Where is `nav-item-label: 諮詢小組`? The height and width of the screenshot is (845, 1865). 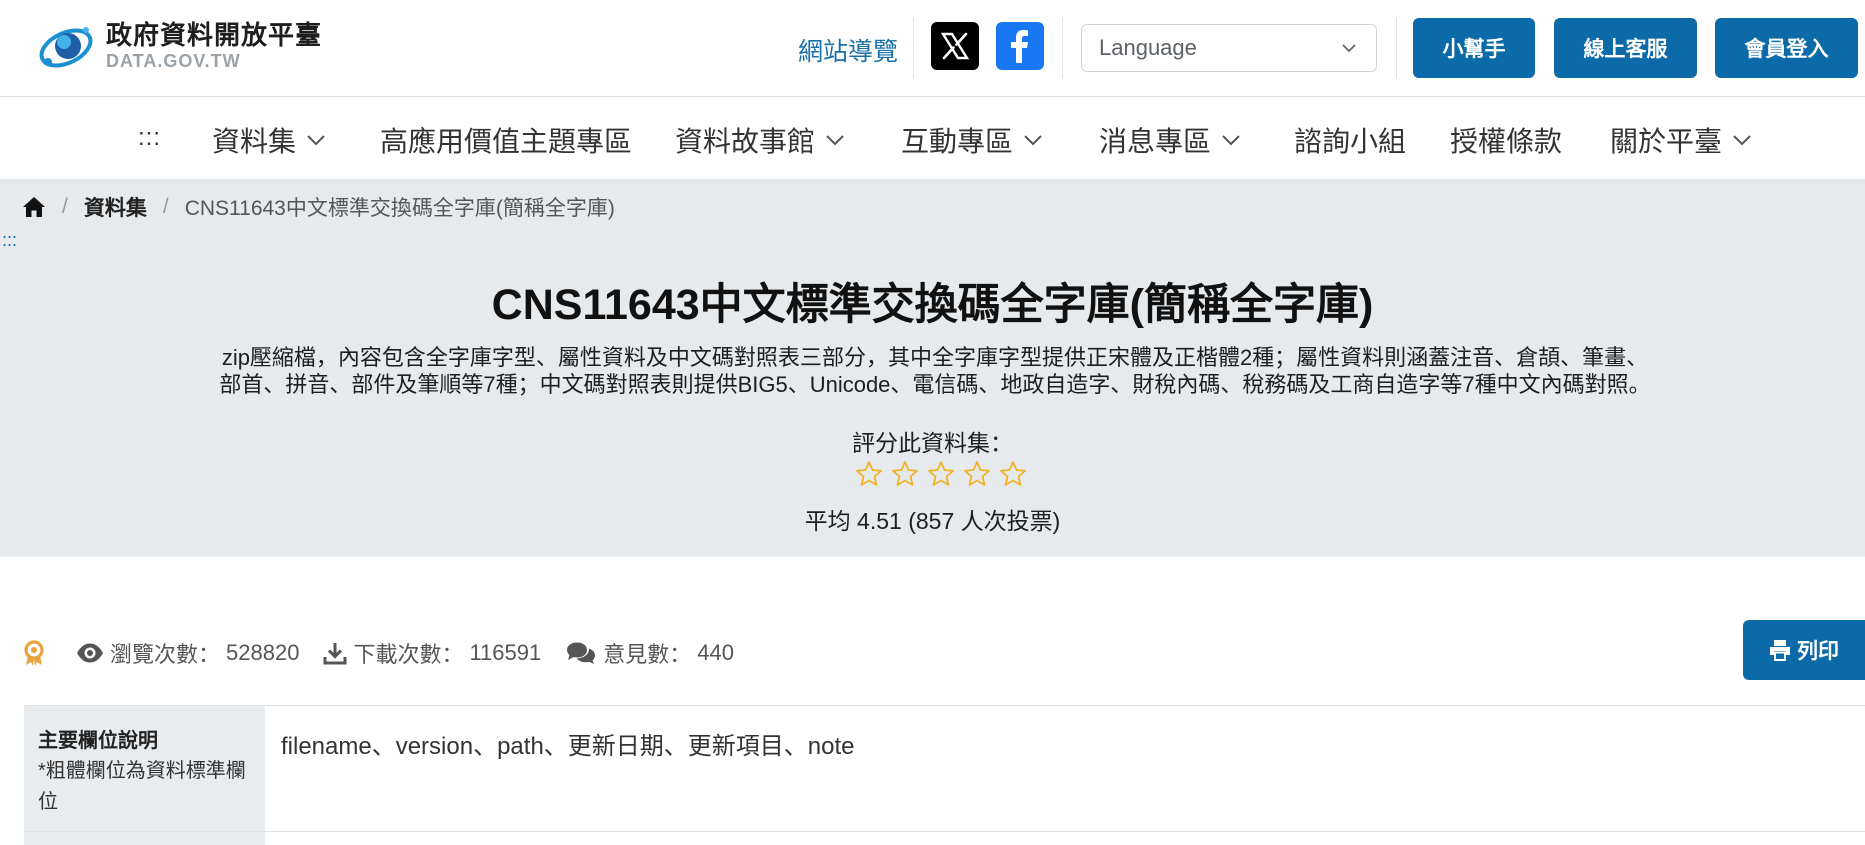
nav-item-label: 諮詢小組 is located at coordinates (1350, 141).